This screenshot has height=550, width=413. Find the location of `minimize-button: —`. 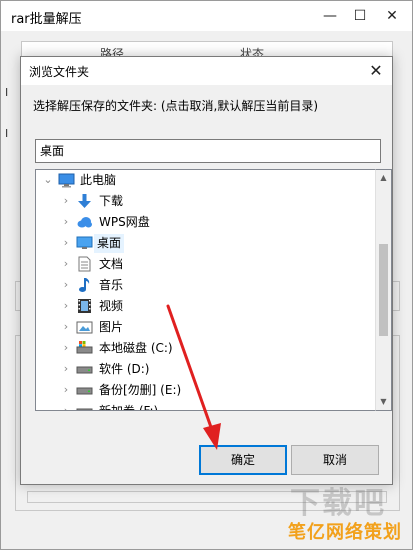

minimize-button: — is located at coordinates (330, 16).